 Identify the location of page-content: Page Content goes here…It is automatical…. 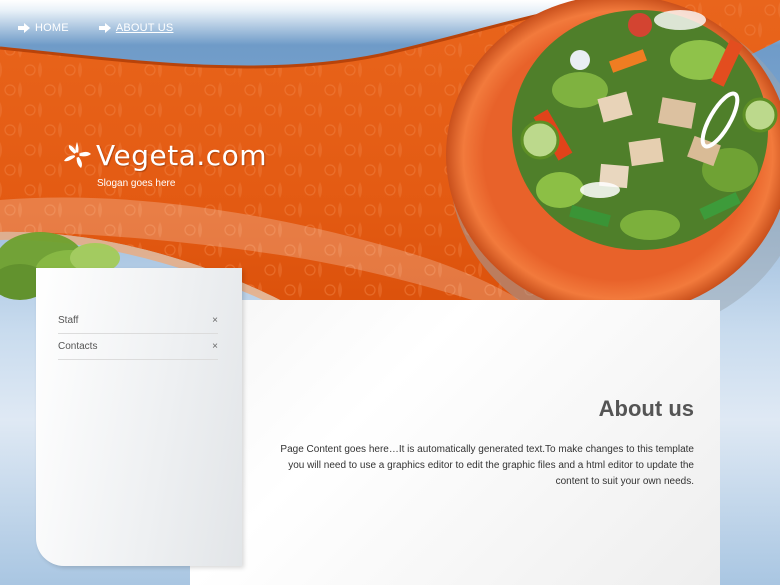
(487, 465).